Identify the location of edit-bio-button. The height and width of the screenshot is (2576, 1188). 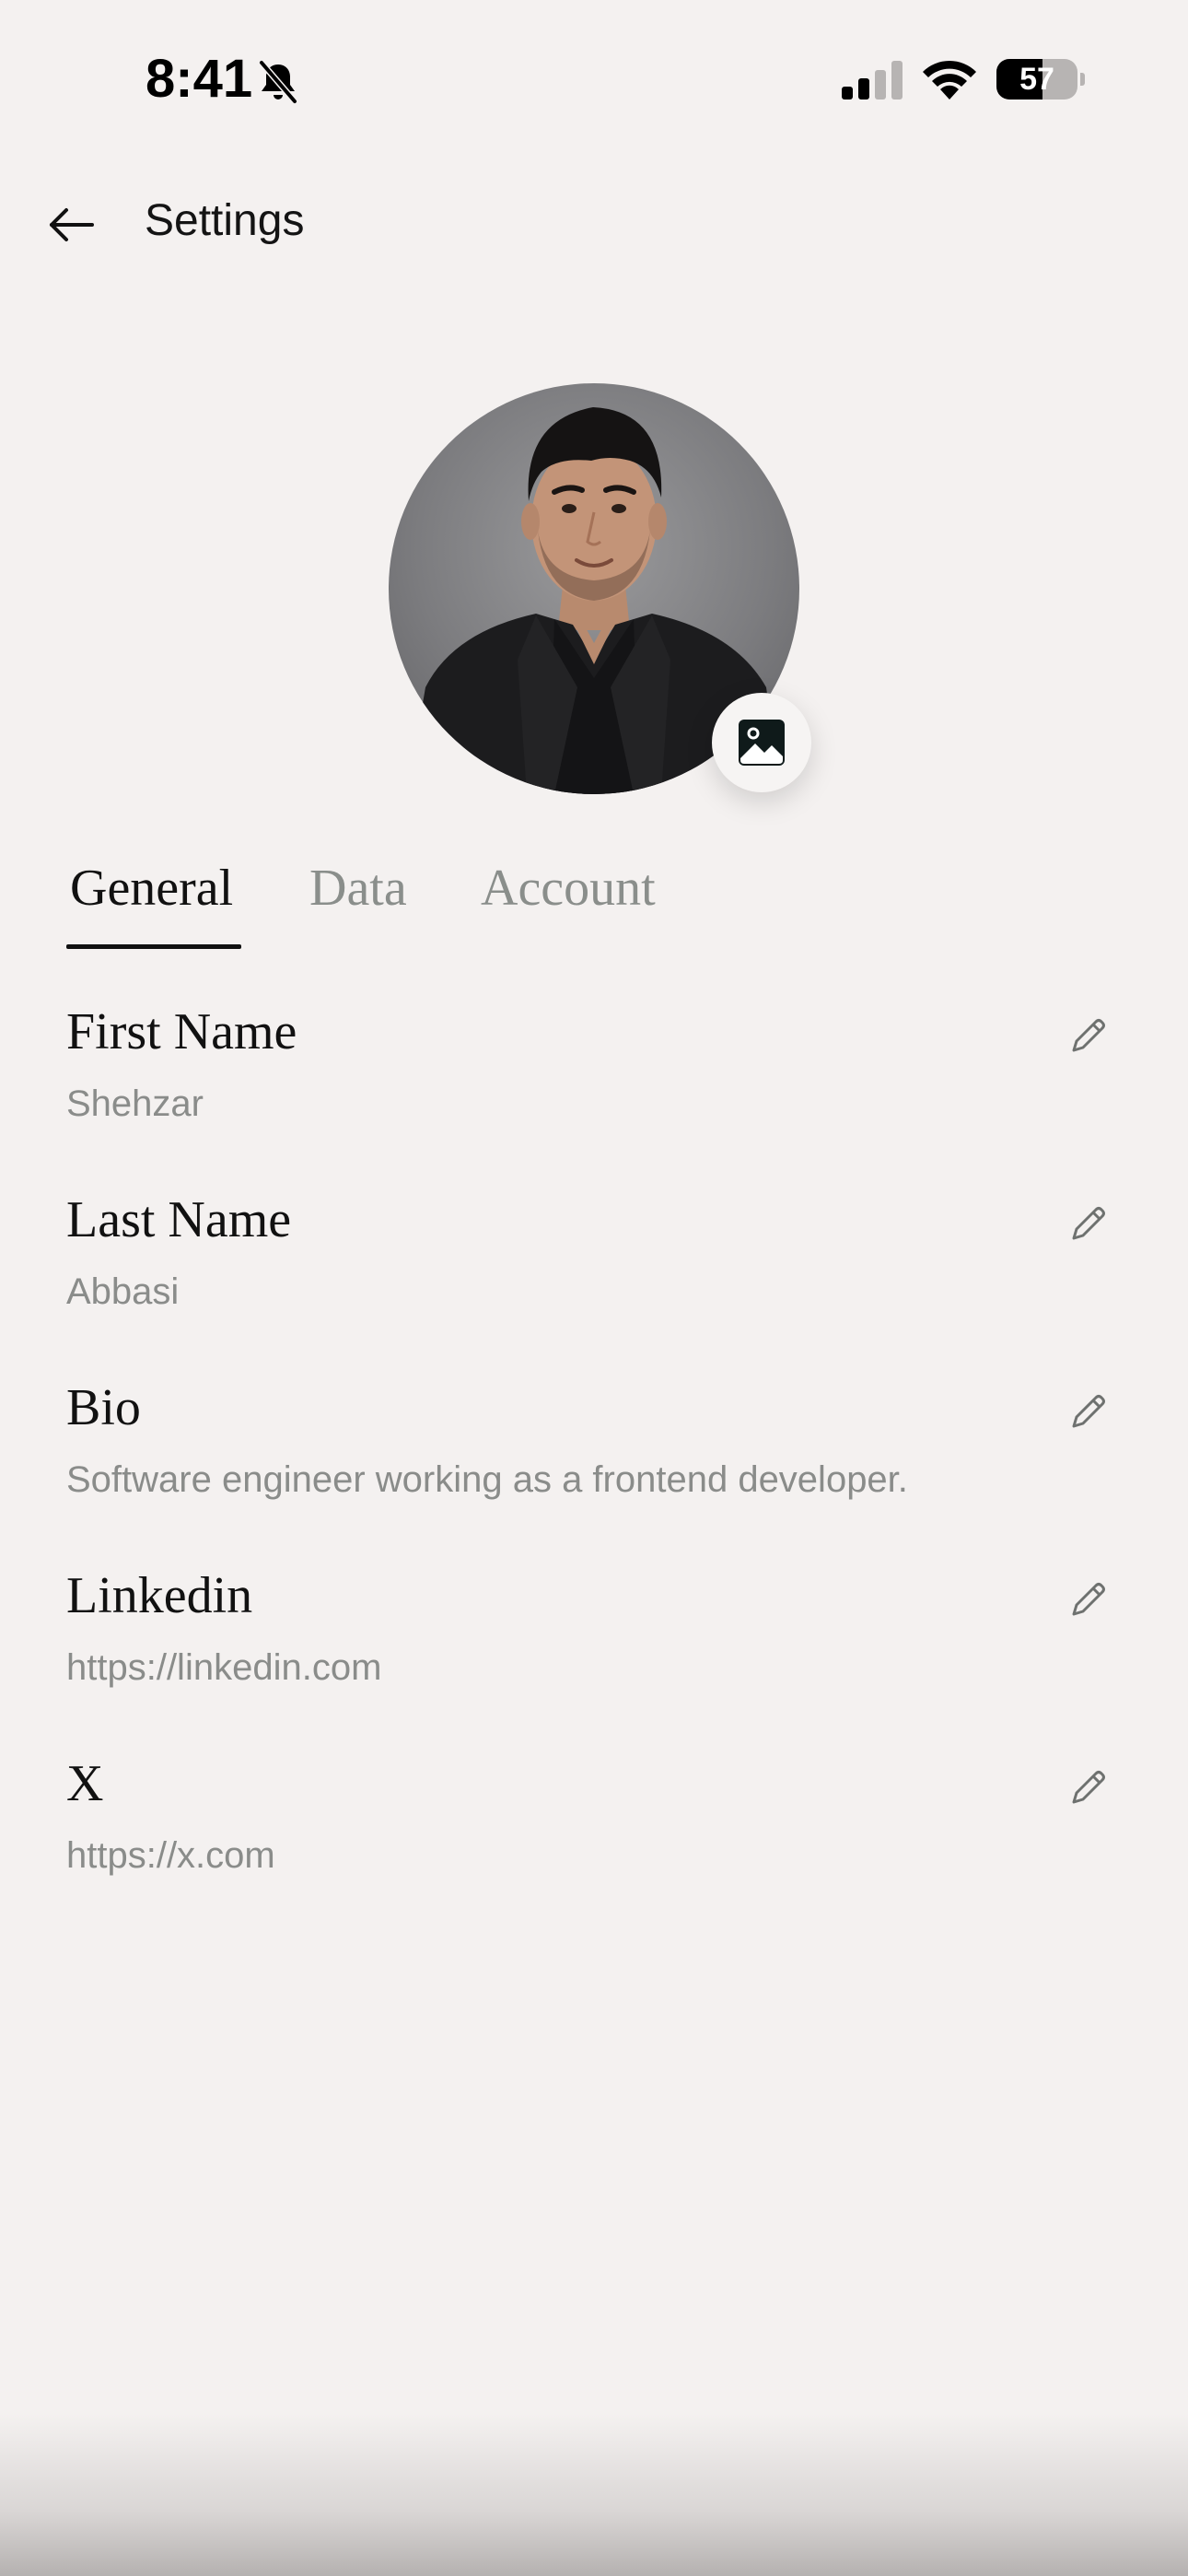
(1088, 1411).